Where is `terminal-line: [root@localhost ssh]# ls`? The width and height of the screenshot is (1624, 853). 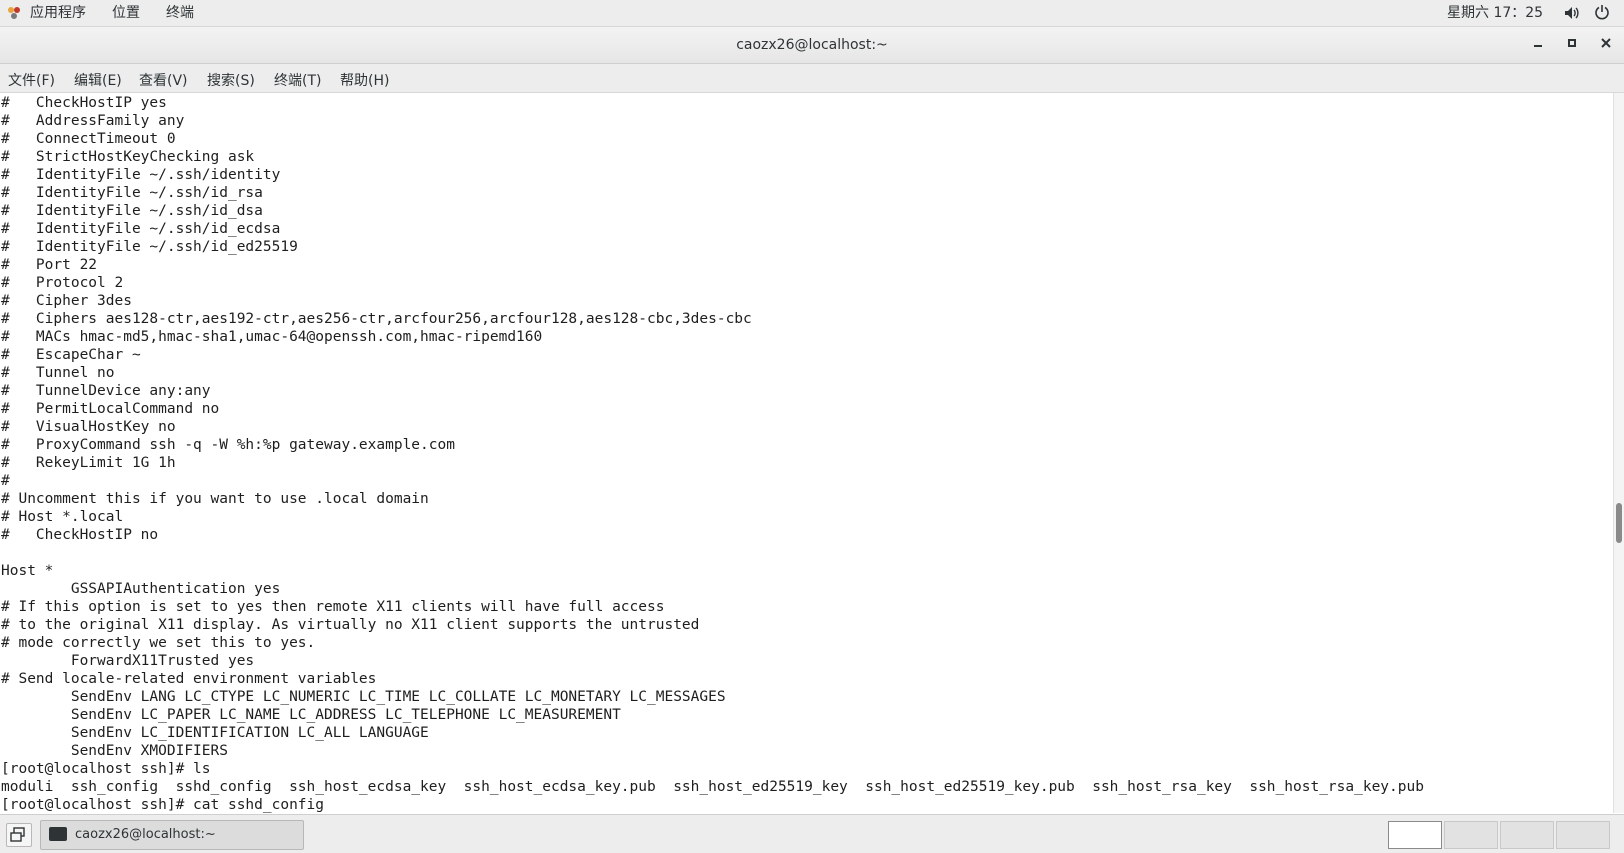
terminal-line: [root@localhost ssh]# ls is located at coordinates (106, 769).